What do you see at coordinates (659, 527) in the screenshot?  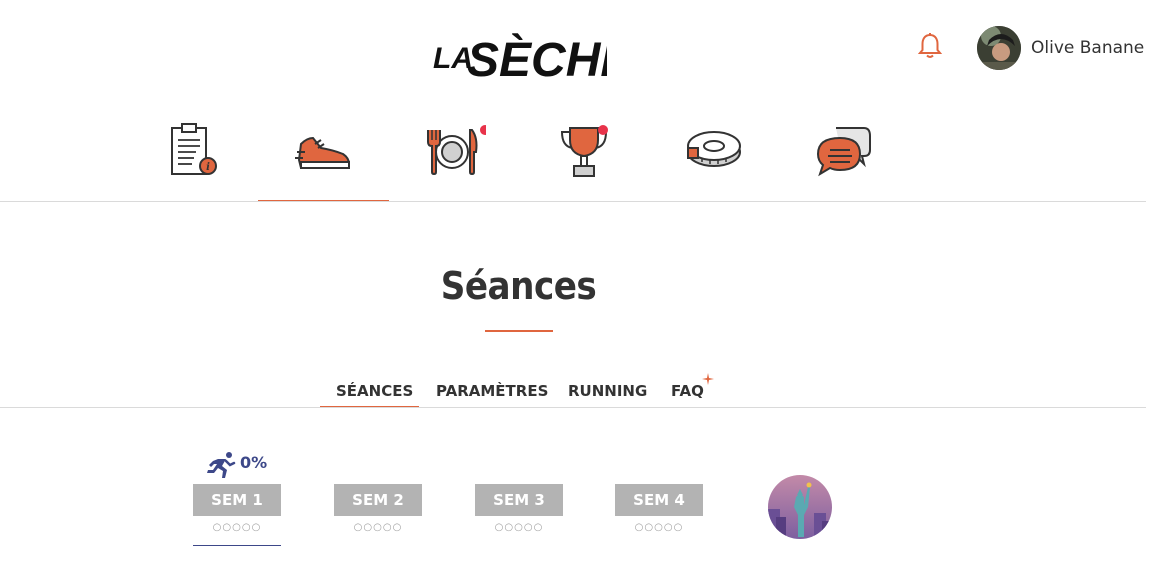 I see `week-4-dots: ○○○○○` at bounding box center [659, 527].